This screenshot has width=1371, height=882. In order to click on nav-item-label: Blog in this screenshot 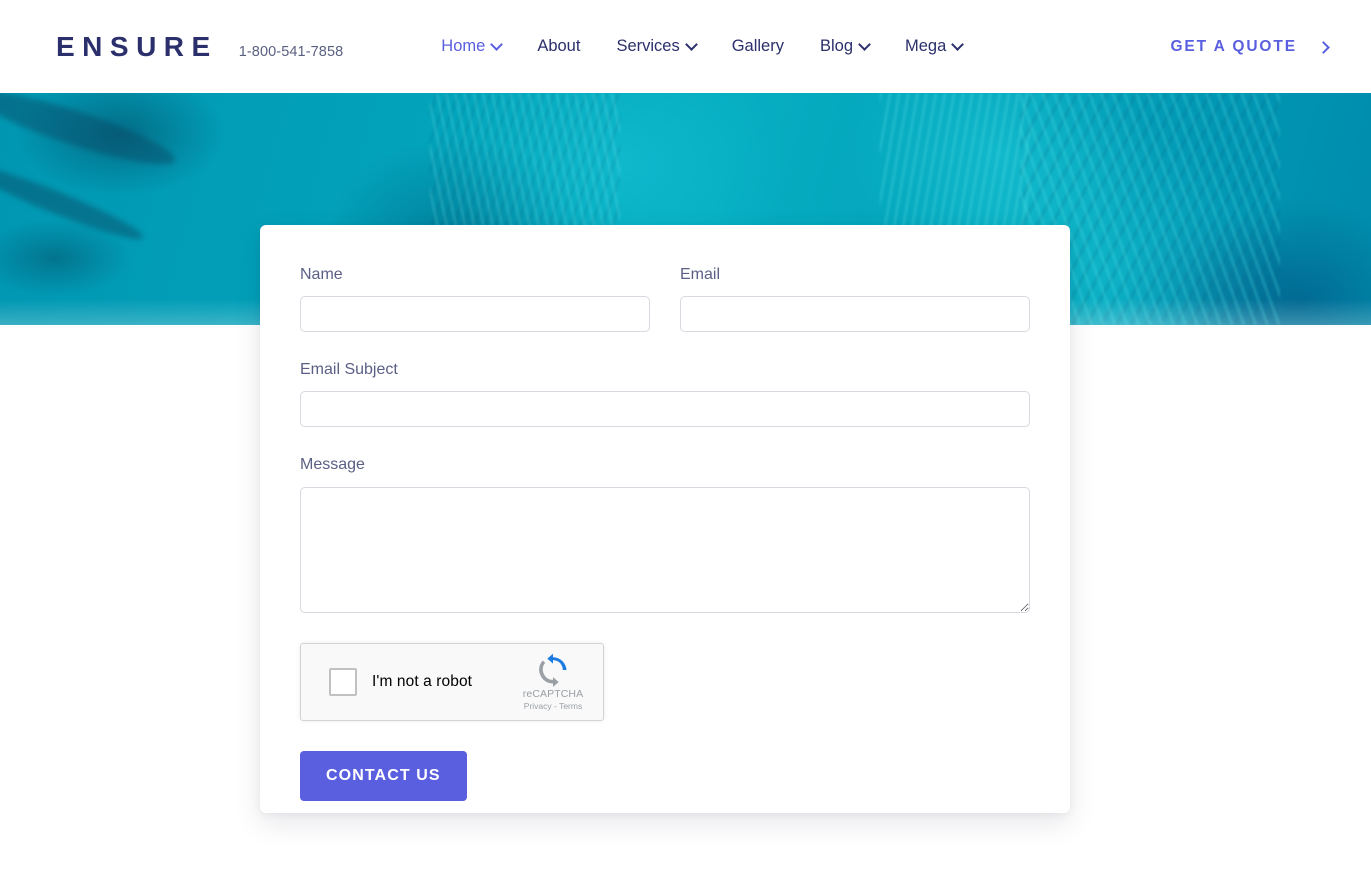, I will do `click(836, 46)`.